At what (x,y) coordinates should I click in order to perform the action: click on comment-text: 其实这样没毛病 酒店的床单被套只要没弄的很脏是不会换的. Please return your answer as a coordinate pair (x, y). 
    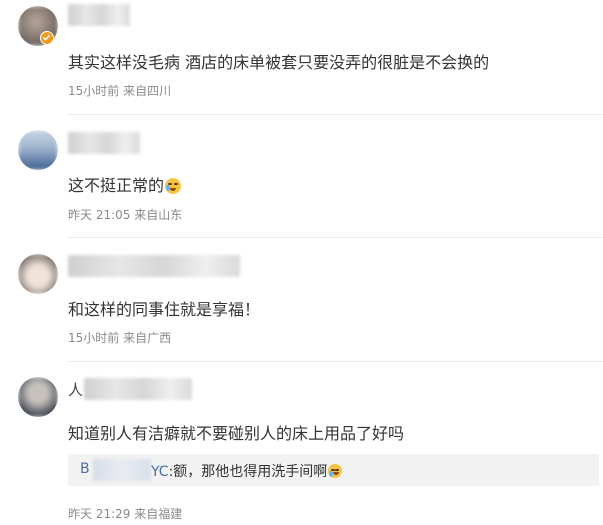
    Looking at the image, I should click on (279, 62).